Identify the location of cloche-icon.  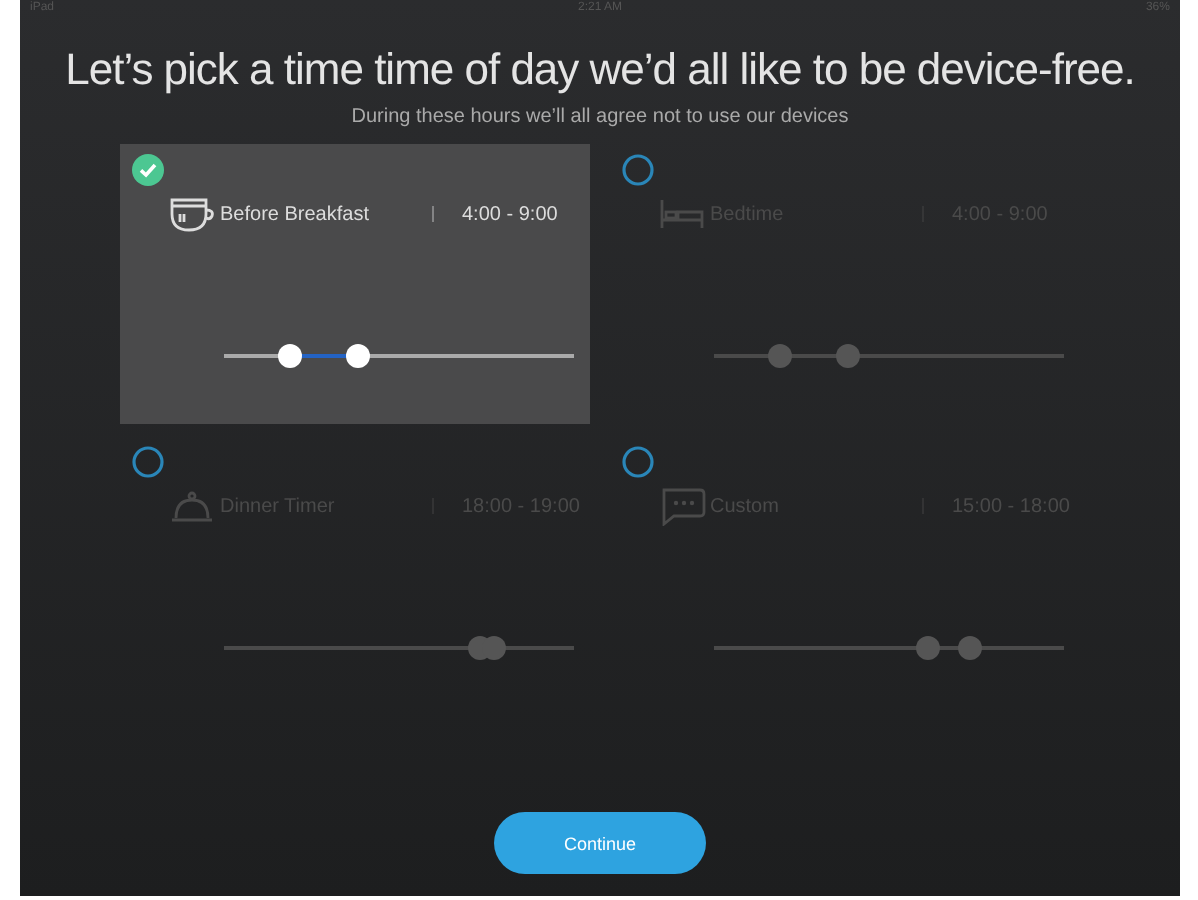
(192, 506).